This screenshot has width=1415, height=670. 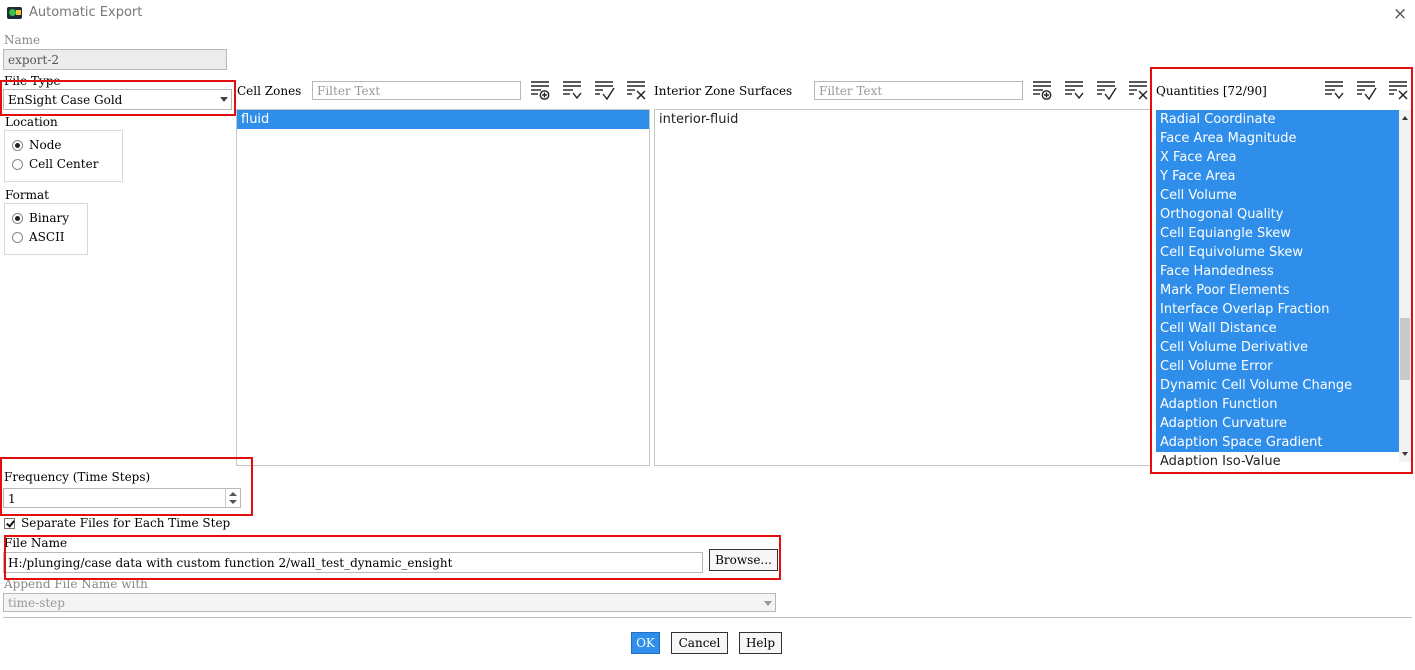 What do you see at coordinates (1277, 328) in the screenshot?
I see `list-item: Cell Wall Distance` at bounding box center [1277, 328].